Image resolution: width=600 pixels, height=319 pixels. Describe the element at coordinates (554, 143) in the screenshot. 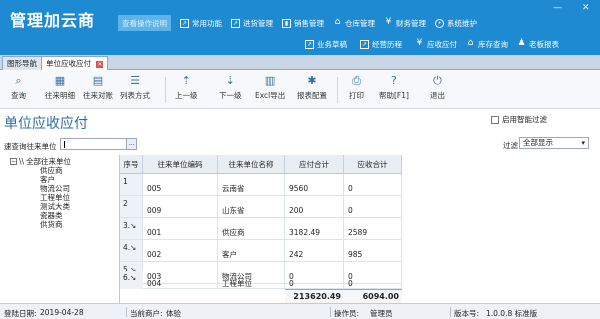

I see `filter-select: 全部显示 ▾` at that location.